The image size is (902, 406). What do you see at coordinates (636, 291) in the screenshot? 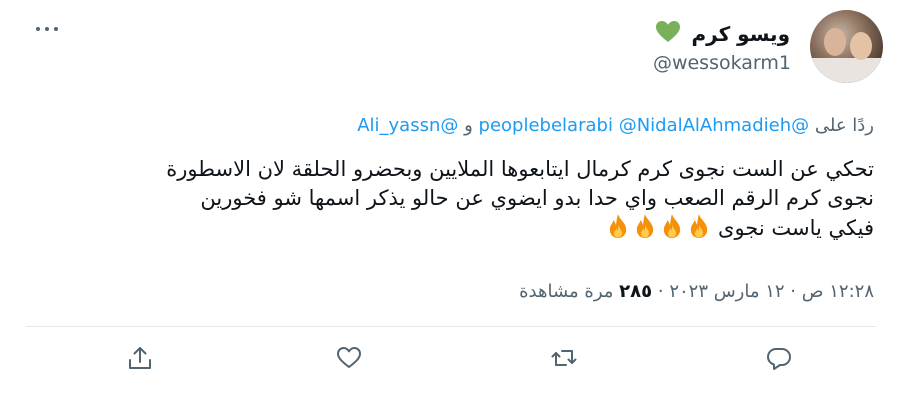
I see `view-count: ٢٨٥` at bounding box center [636, 291].